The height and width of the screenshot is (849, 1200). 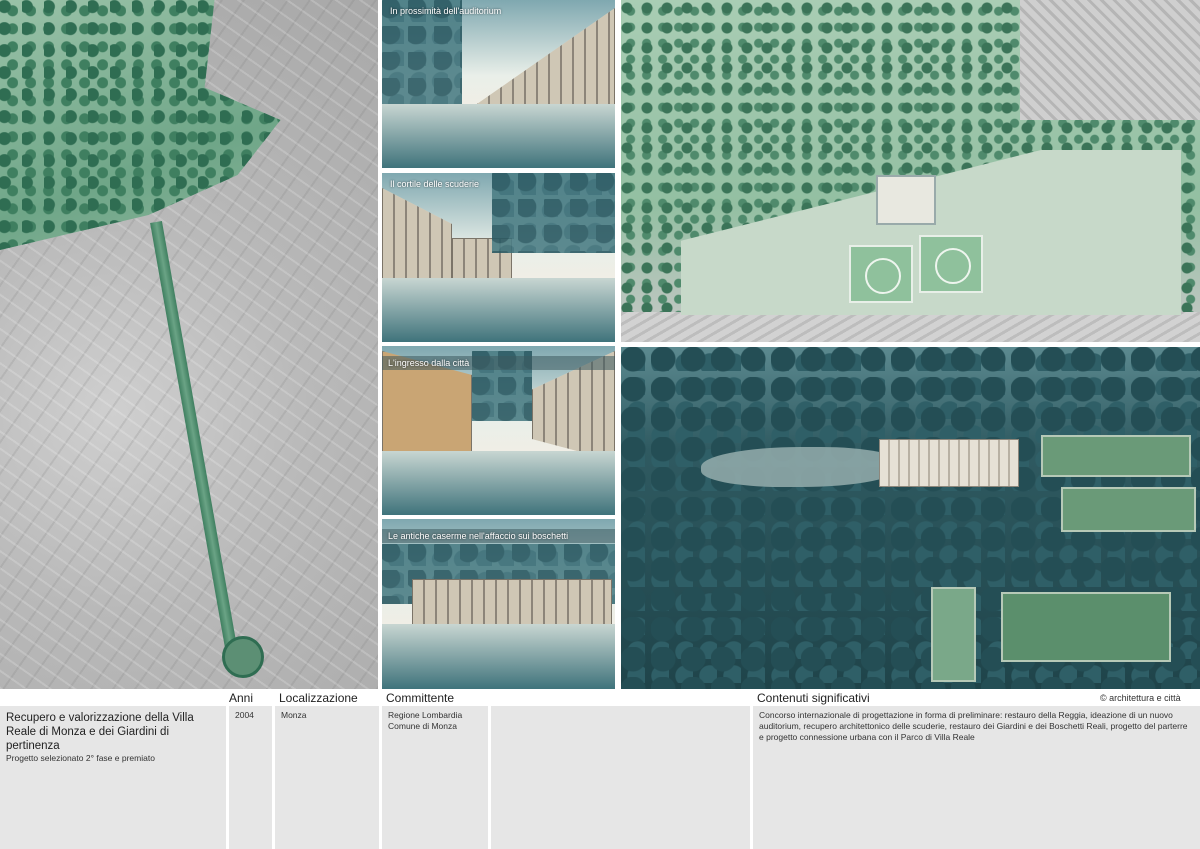 I want to click on parterre-right, so click(x=951, y=264).